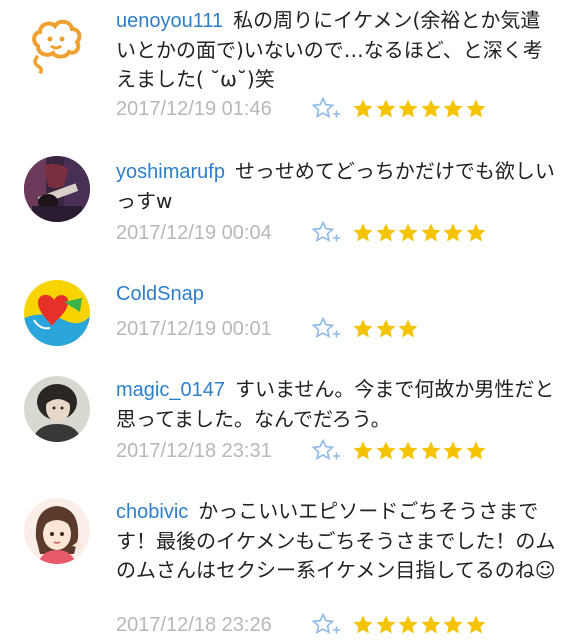 The height and width of the screenshot is (640, 586). What do you see at coordinates (194, 108) in the screenshot?
I see `timestamp: 2017/12/19 01:46` at bounding box center [194, 108].